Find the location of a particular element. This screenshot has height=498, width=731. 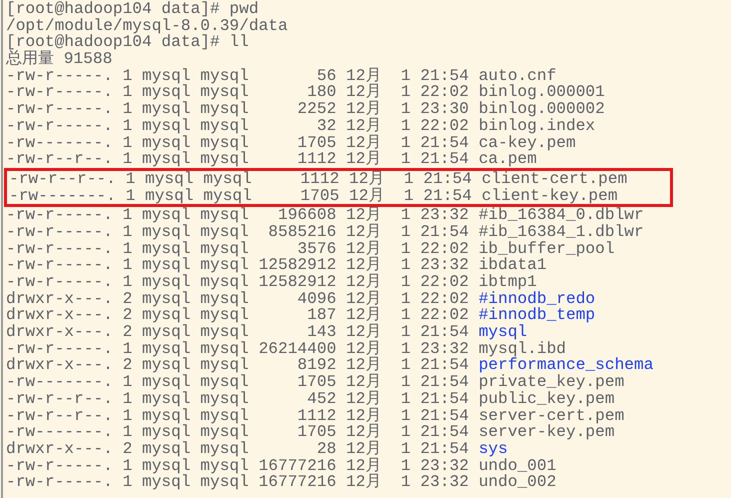

file-info: drwxr-x---. 2 mysql mysql 143 12月 1 21:54 is located at coordinates (238, 332).